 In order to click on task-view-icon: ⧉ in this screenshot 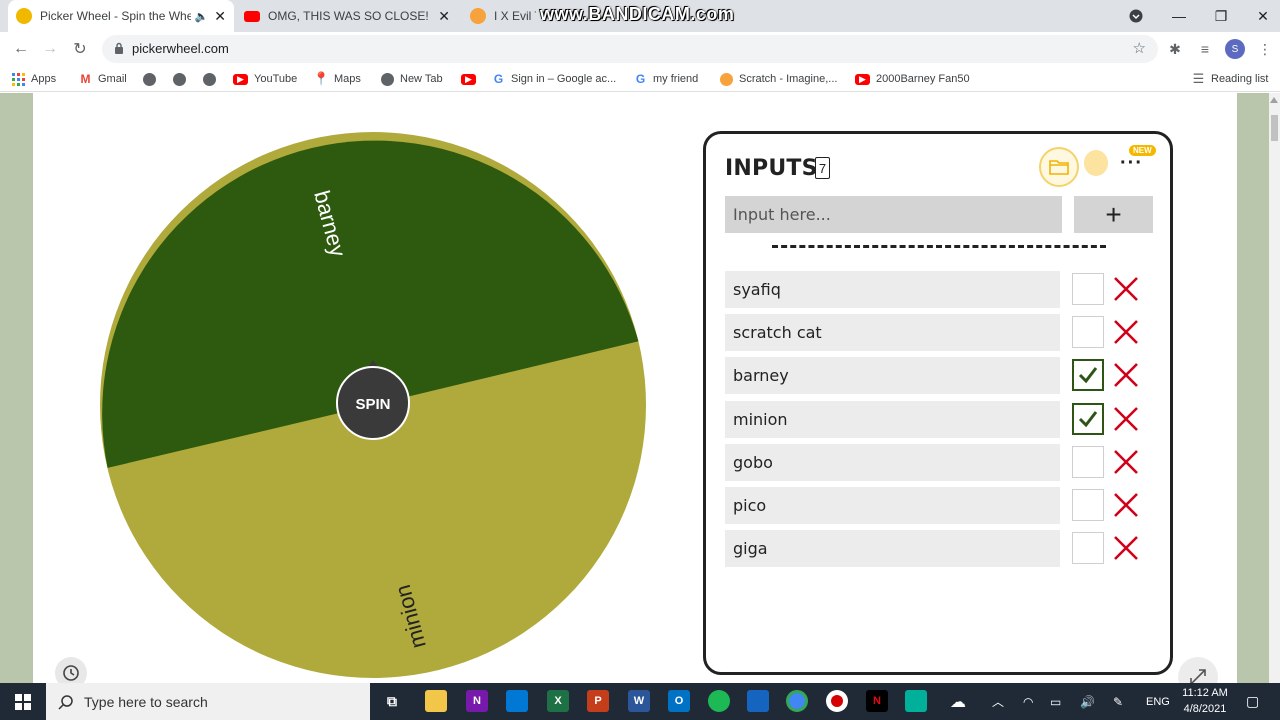, I will do `click(392, 701)`.